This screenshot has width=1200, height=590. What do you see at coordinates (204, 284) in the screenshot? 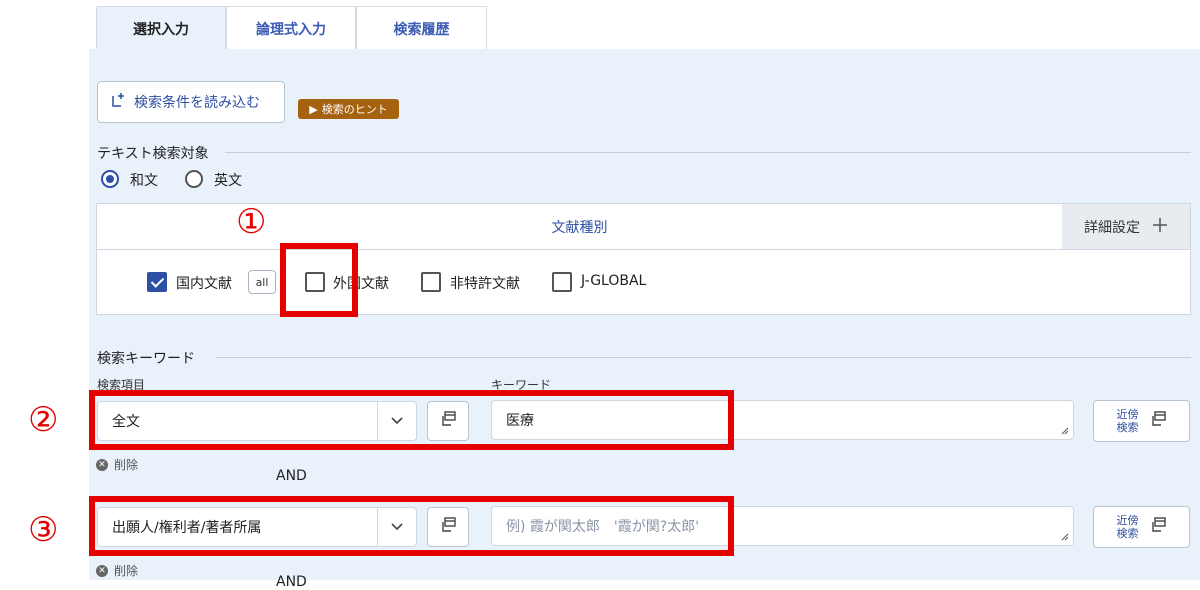
I see `checkbox-domestic-label: 国内文献` at bounding box center [204, 284].